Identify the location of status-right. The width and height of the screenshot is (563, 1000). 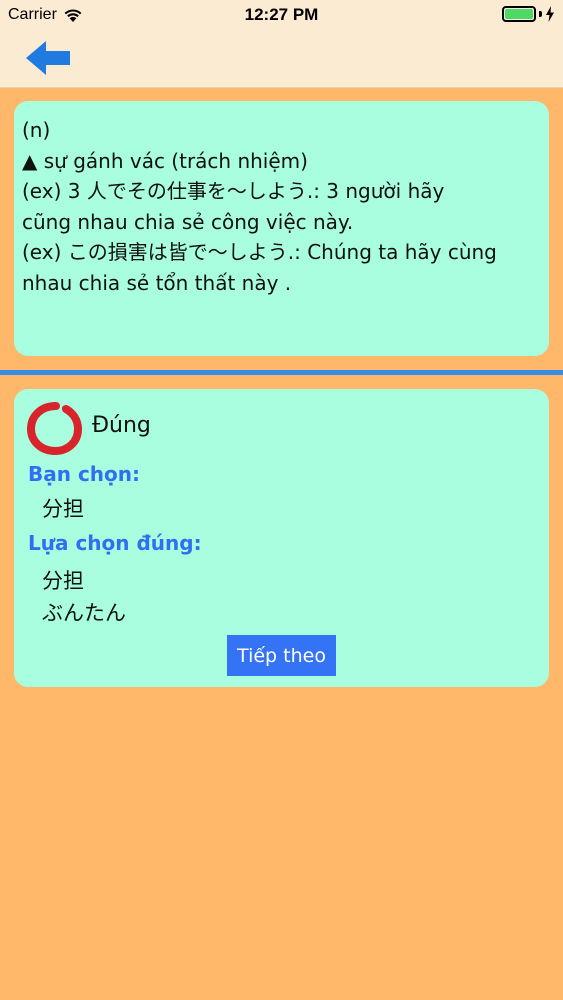
(528, 14).